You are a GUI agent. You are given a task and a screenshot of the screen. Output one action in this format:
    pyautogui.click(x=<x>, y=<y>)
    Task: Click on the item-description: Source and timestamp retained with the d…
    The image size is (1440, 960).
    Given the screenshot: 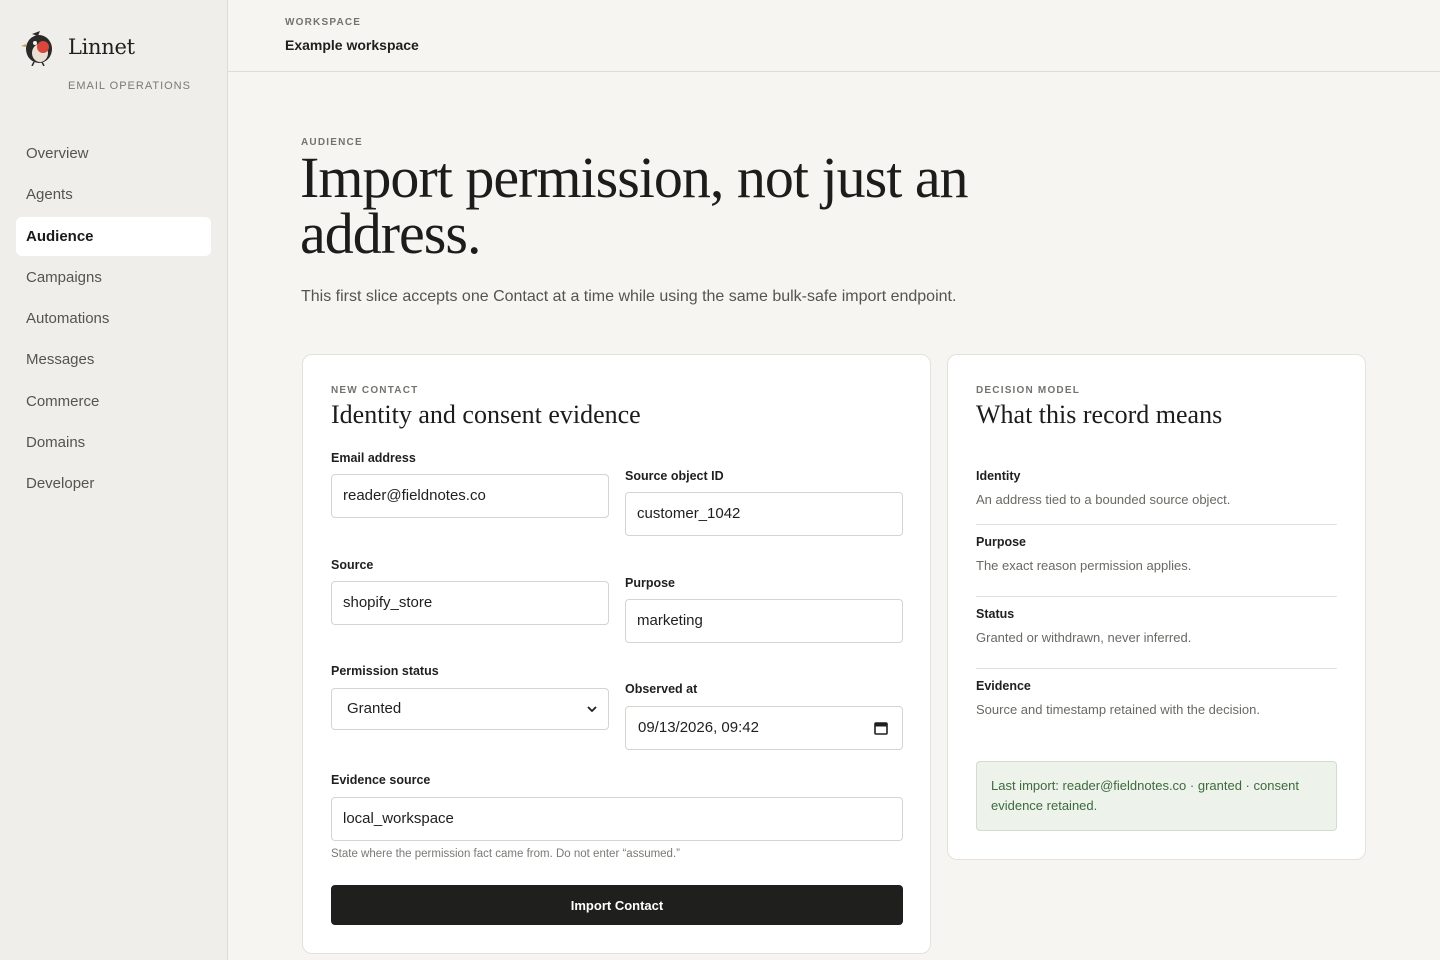 What is the action you would take?
    pyautogui.click(x=1118, y=709)
    